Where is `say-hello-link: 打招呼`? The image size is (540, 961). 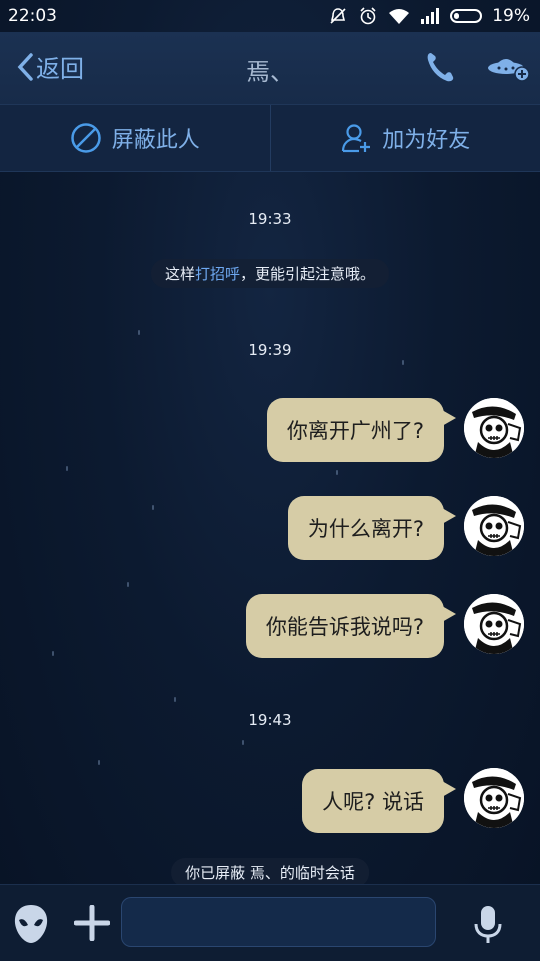
say-hello-link: 打招呼 is located at coordinates (217, 274).